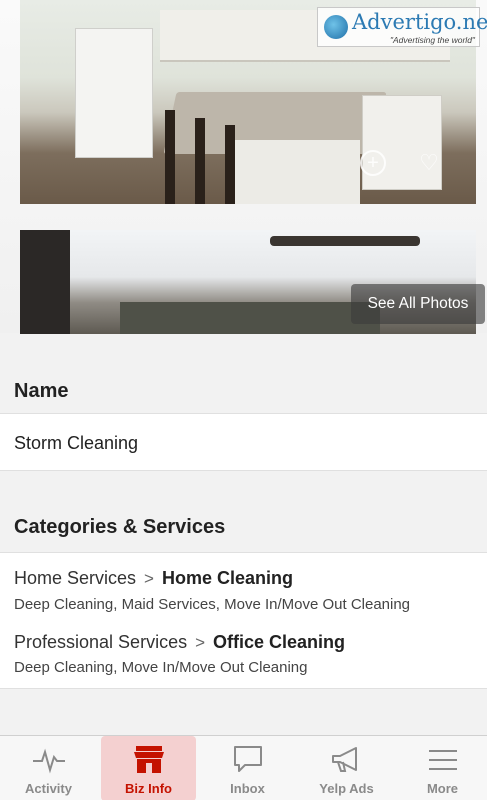  I want to click on category-child: Home Cleaning, so click(227, 578).